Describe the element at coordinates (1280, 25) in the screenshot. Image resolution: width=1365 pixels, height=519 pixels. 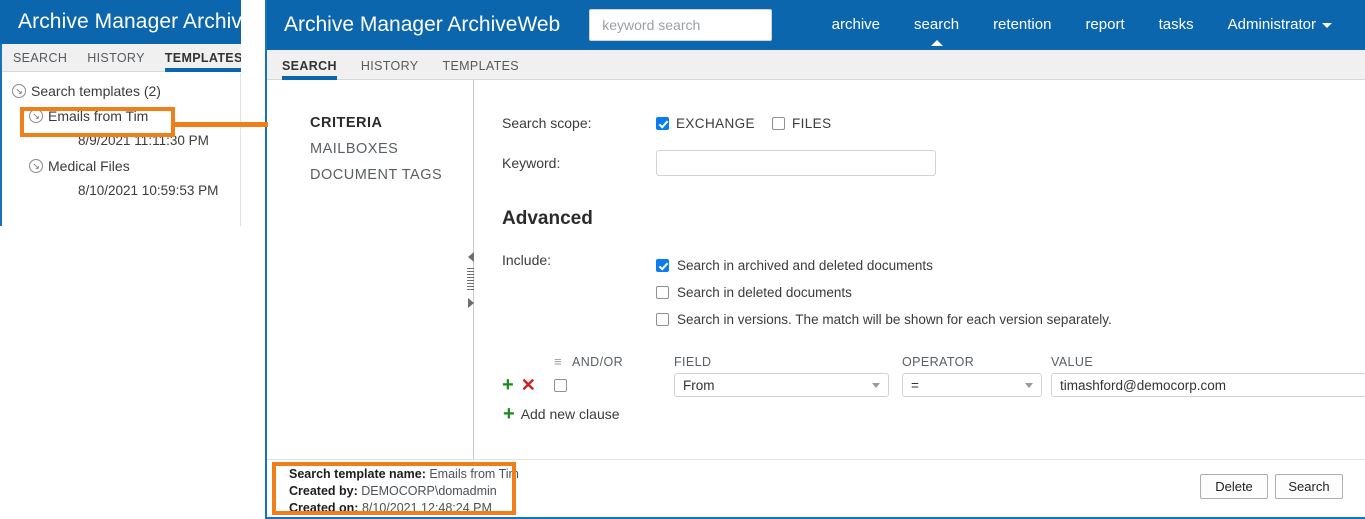
I see `nav-administrator-menu: Administrator` at that location.